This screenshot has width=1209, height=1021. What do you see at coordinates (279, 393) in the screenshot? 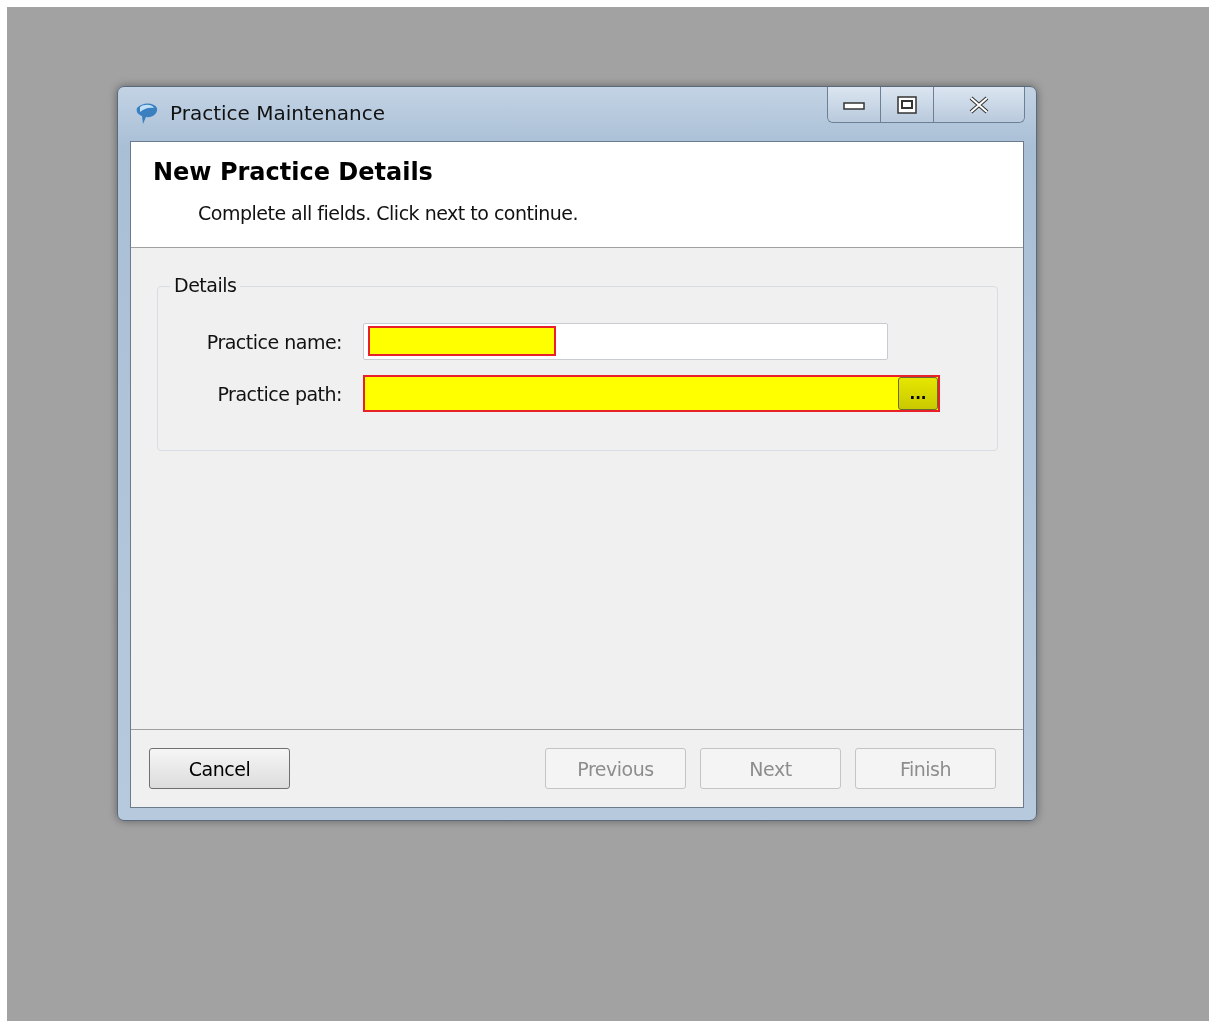
I see `field-label: Practice path:` at bounding box center [279, 393].